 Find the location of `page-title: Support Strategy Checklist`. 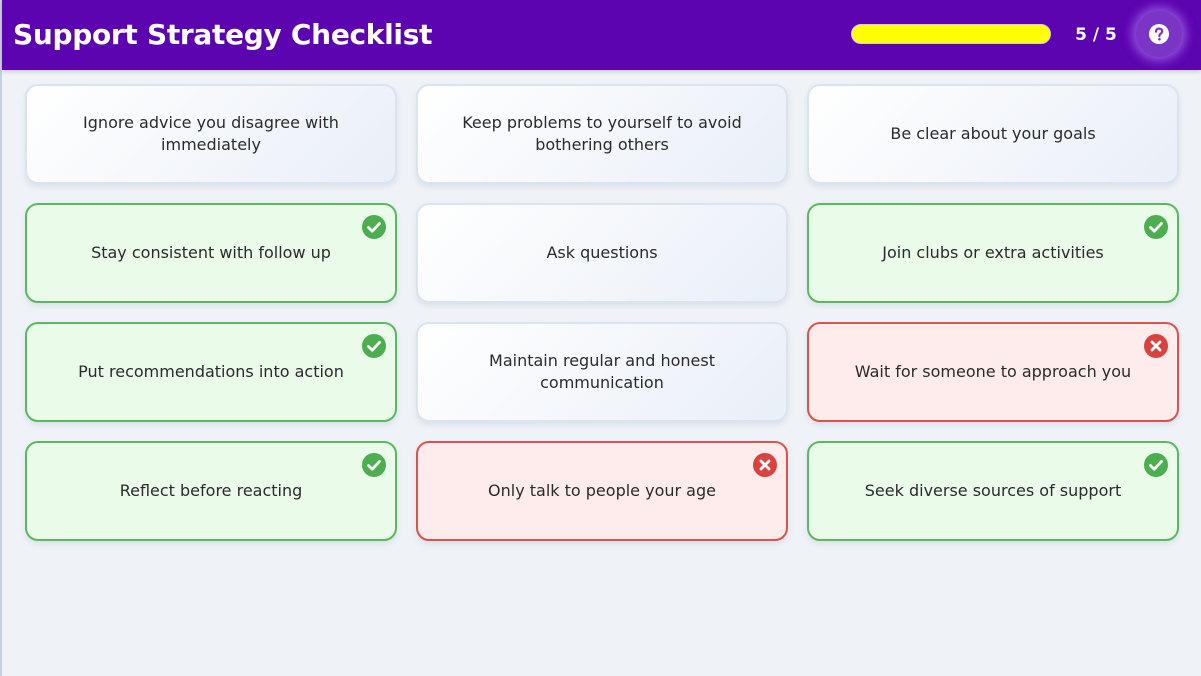

page-title: Support Strategy Checklist is located at coordinates (223, 34).